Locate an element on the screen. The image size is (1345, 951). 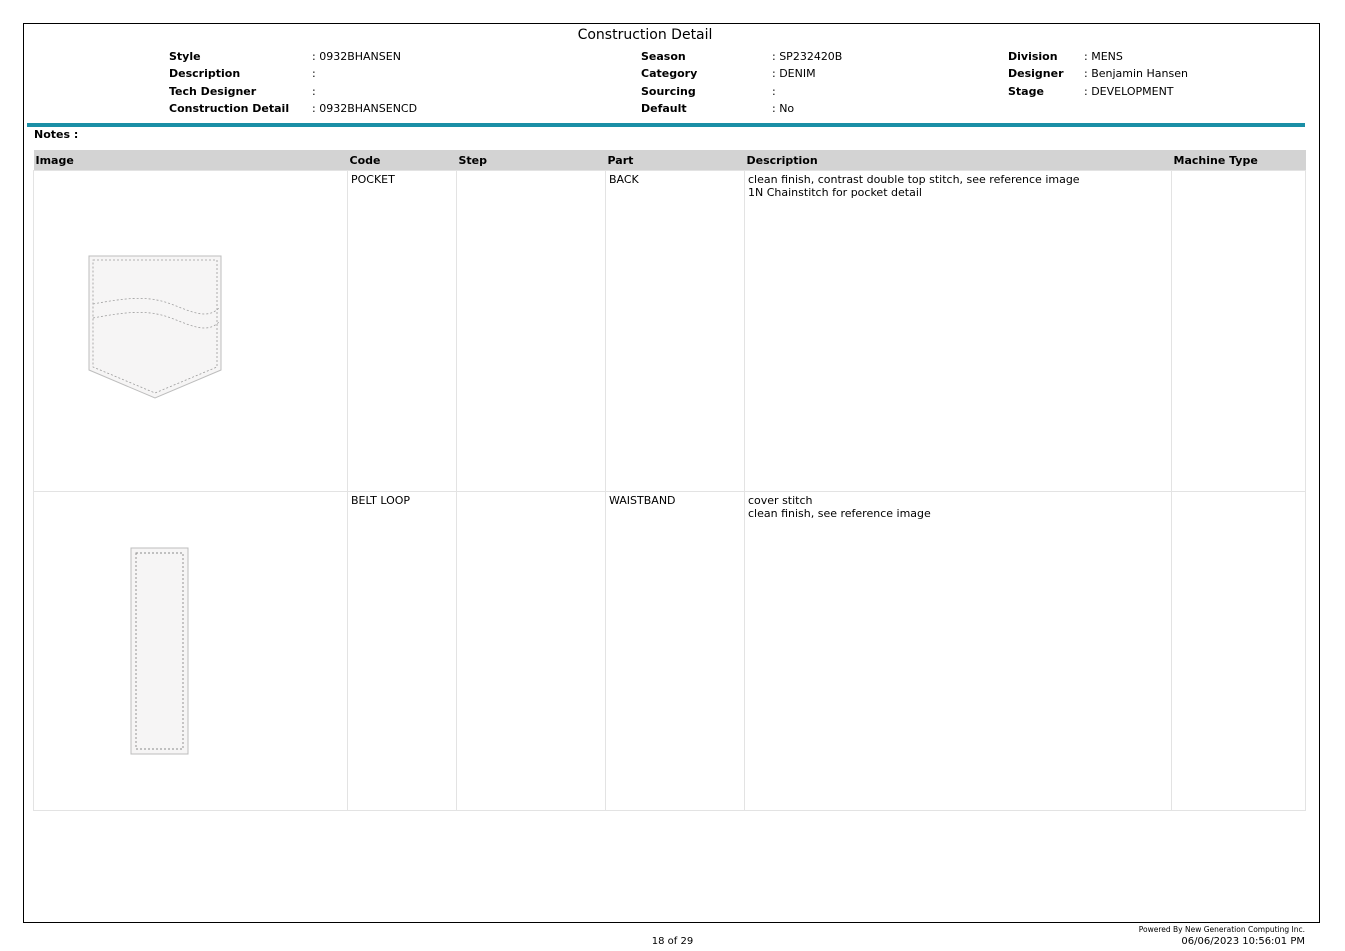
field-value: : SP232420B is located at coordinates (807, 56).